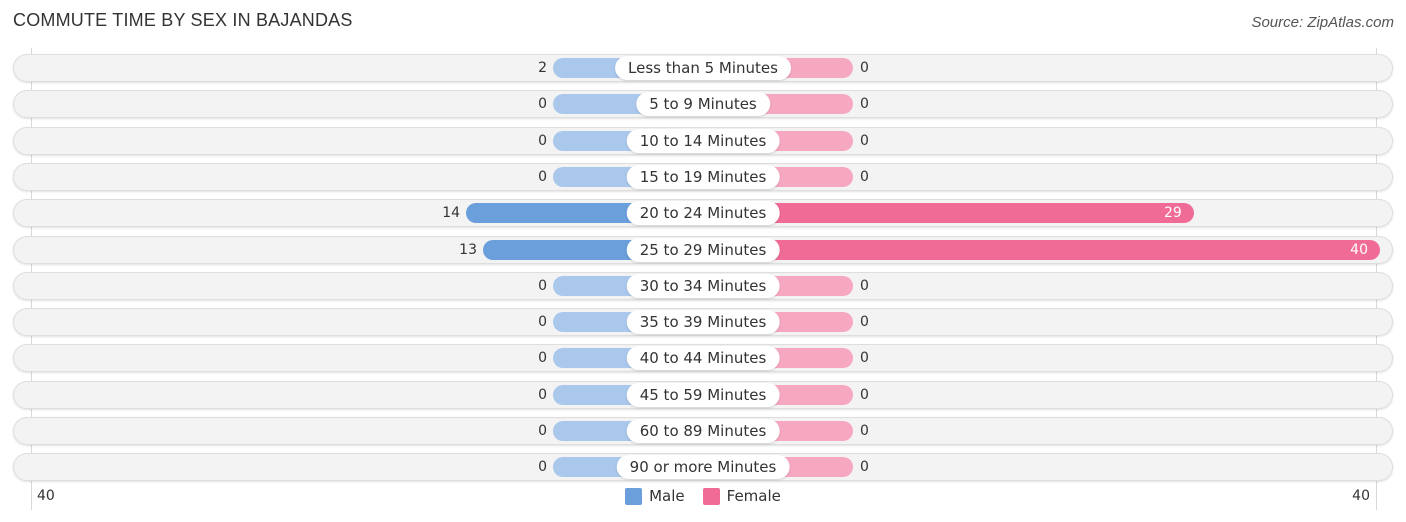 The width and height of the screenshot is (1406, 522). I want to click on category-label: 5 to 9 Minutes, so click(703, 104).